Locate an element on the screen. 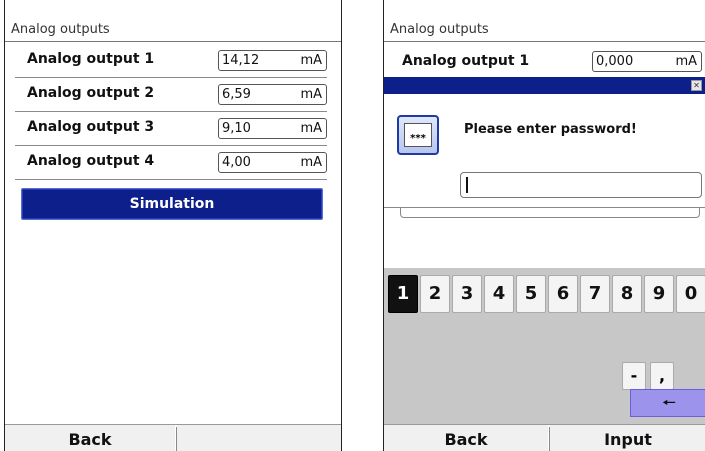 The image size is (705, 451). value-text: 9,10 is located at coordinates (236, 128).